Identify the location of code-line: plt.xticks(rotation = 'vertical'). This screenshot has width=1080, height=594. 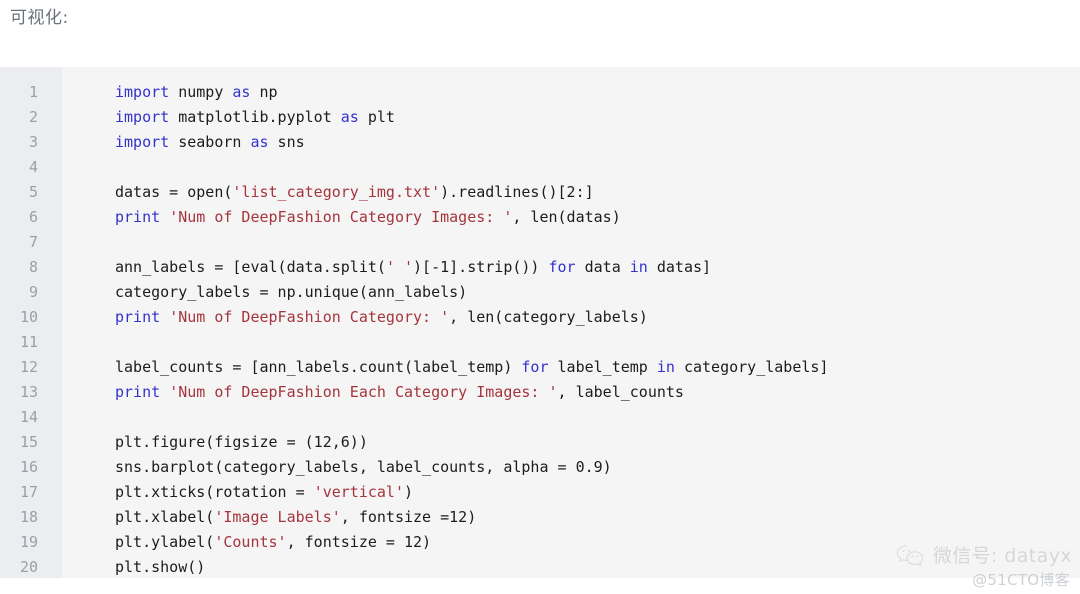
(597, 492).